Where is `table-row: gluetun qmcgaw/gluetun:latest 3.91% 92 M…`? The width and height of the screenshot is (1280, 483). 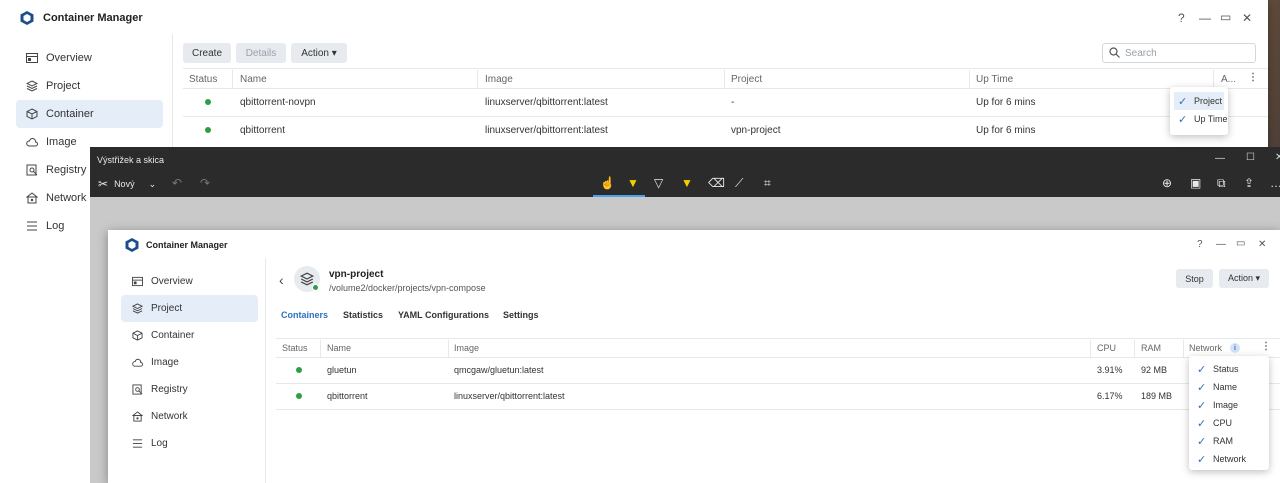
table-row: gluetun qmcgaw/gluetun:latest 3.91% 92 M… is located at coordinates (778, 370).